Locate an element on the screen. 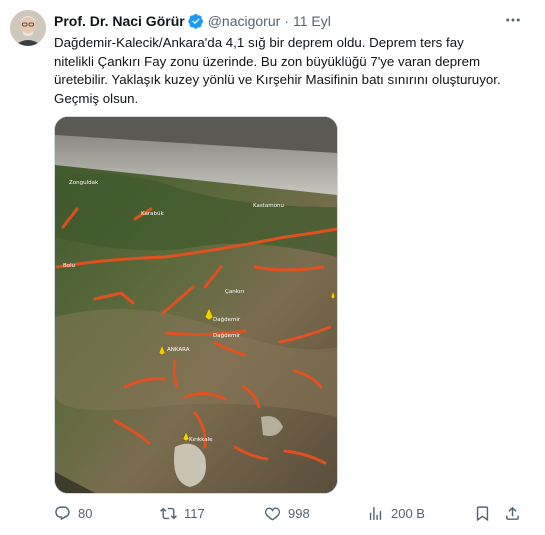 This screenshot has width=545, height=535. tweet-actions: 80 117 998 200 B is located at coordinates (289, 513).